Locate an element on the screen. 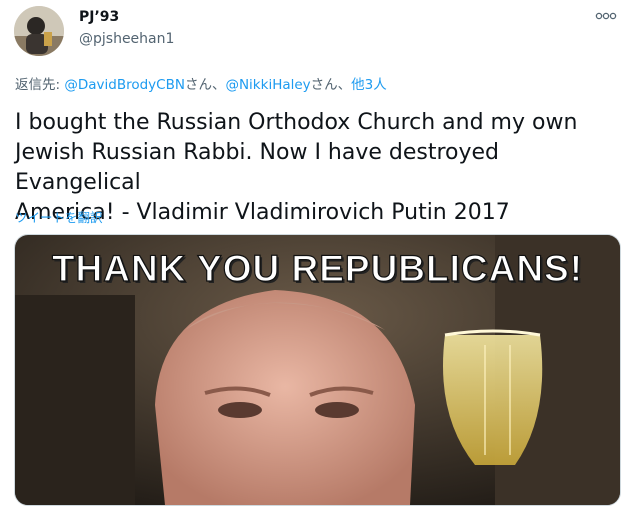  reply-context: 返信先: @DavidBrodyCBNさん、@NikkiHaleyさん、他3人 is located at coordinates (201, 83).